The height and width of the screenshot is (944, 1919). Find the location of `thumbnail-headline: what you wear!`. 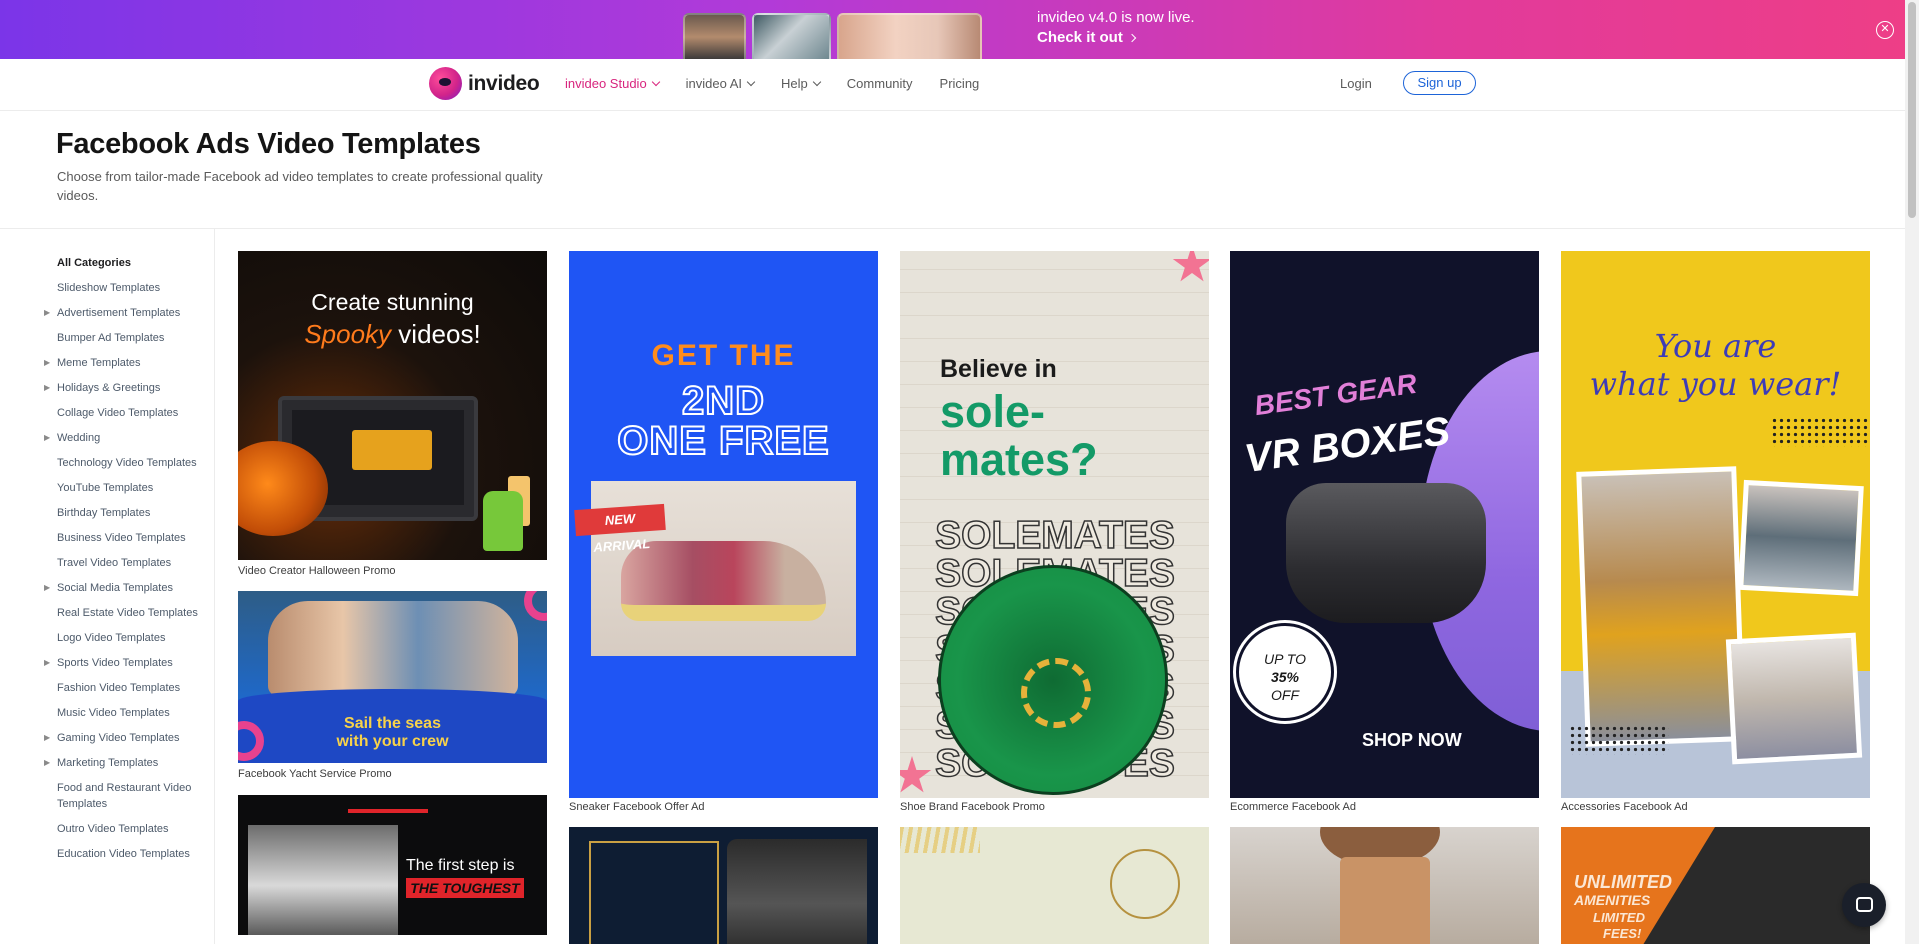

thumbnail-headline: what you wear! is located at coordinates (1715, 384).